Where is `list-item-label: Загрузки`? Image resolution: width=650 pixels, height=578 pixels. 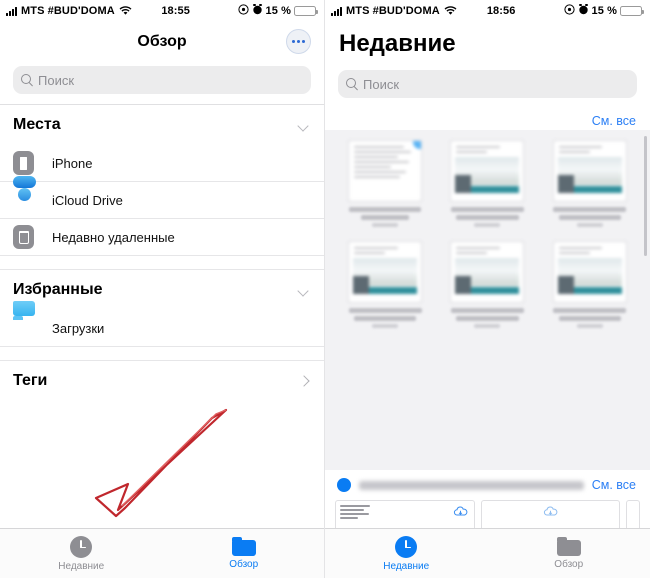 list-item-label: Загрузки is located at coordinates (78, 328).